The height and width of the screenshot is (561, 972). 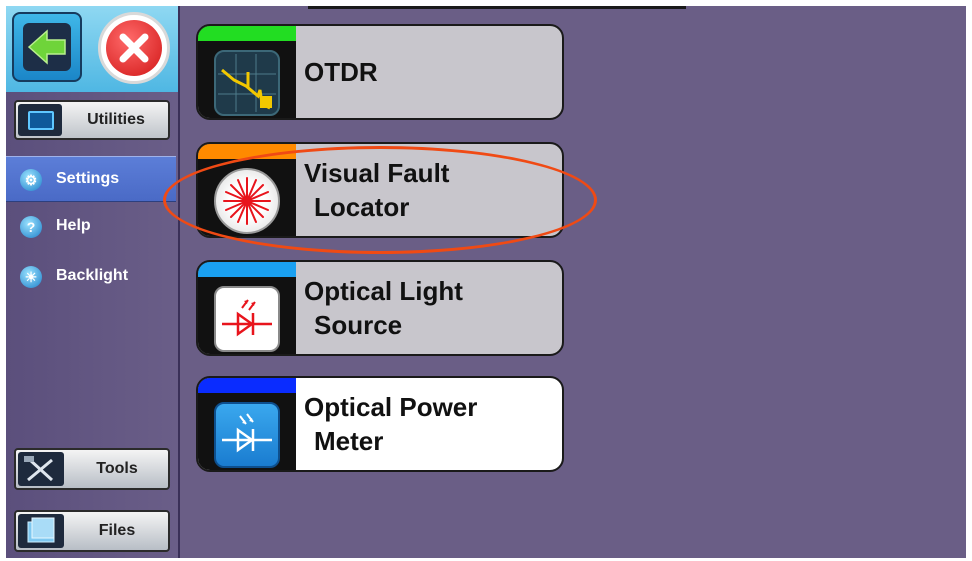 What do you see at coordinates (41, 469) in the screenshot?
I see `tools-icon` at bounding box center [41, 469].